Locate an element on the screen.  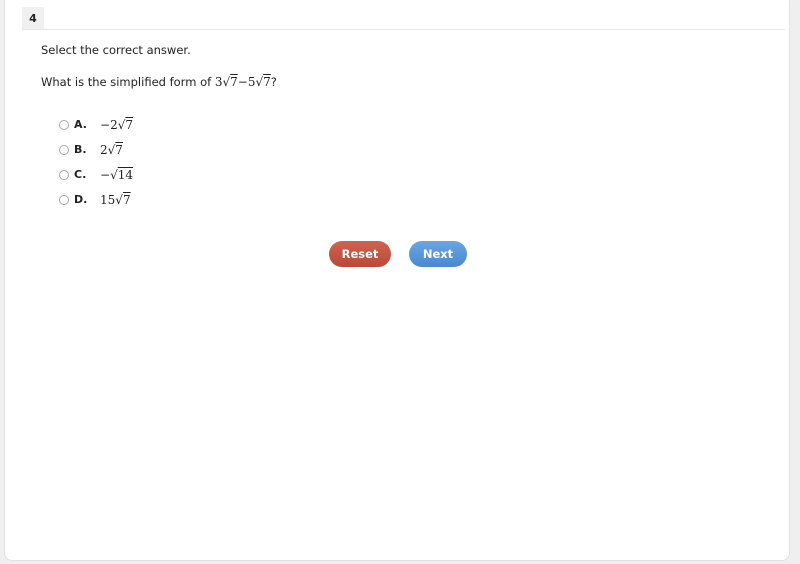
option-text: −√14 is located at coordinates (116, 175).